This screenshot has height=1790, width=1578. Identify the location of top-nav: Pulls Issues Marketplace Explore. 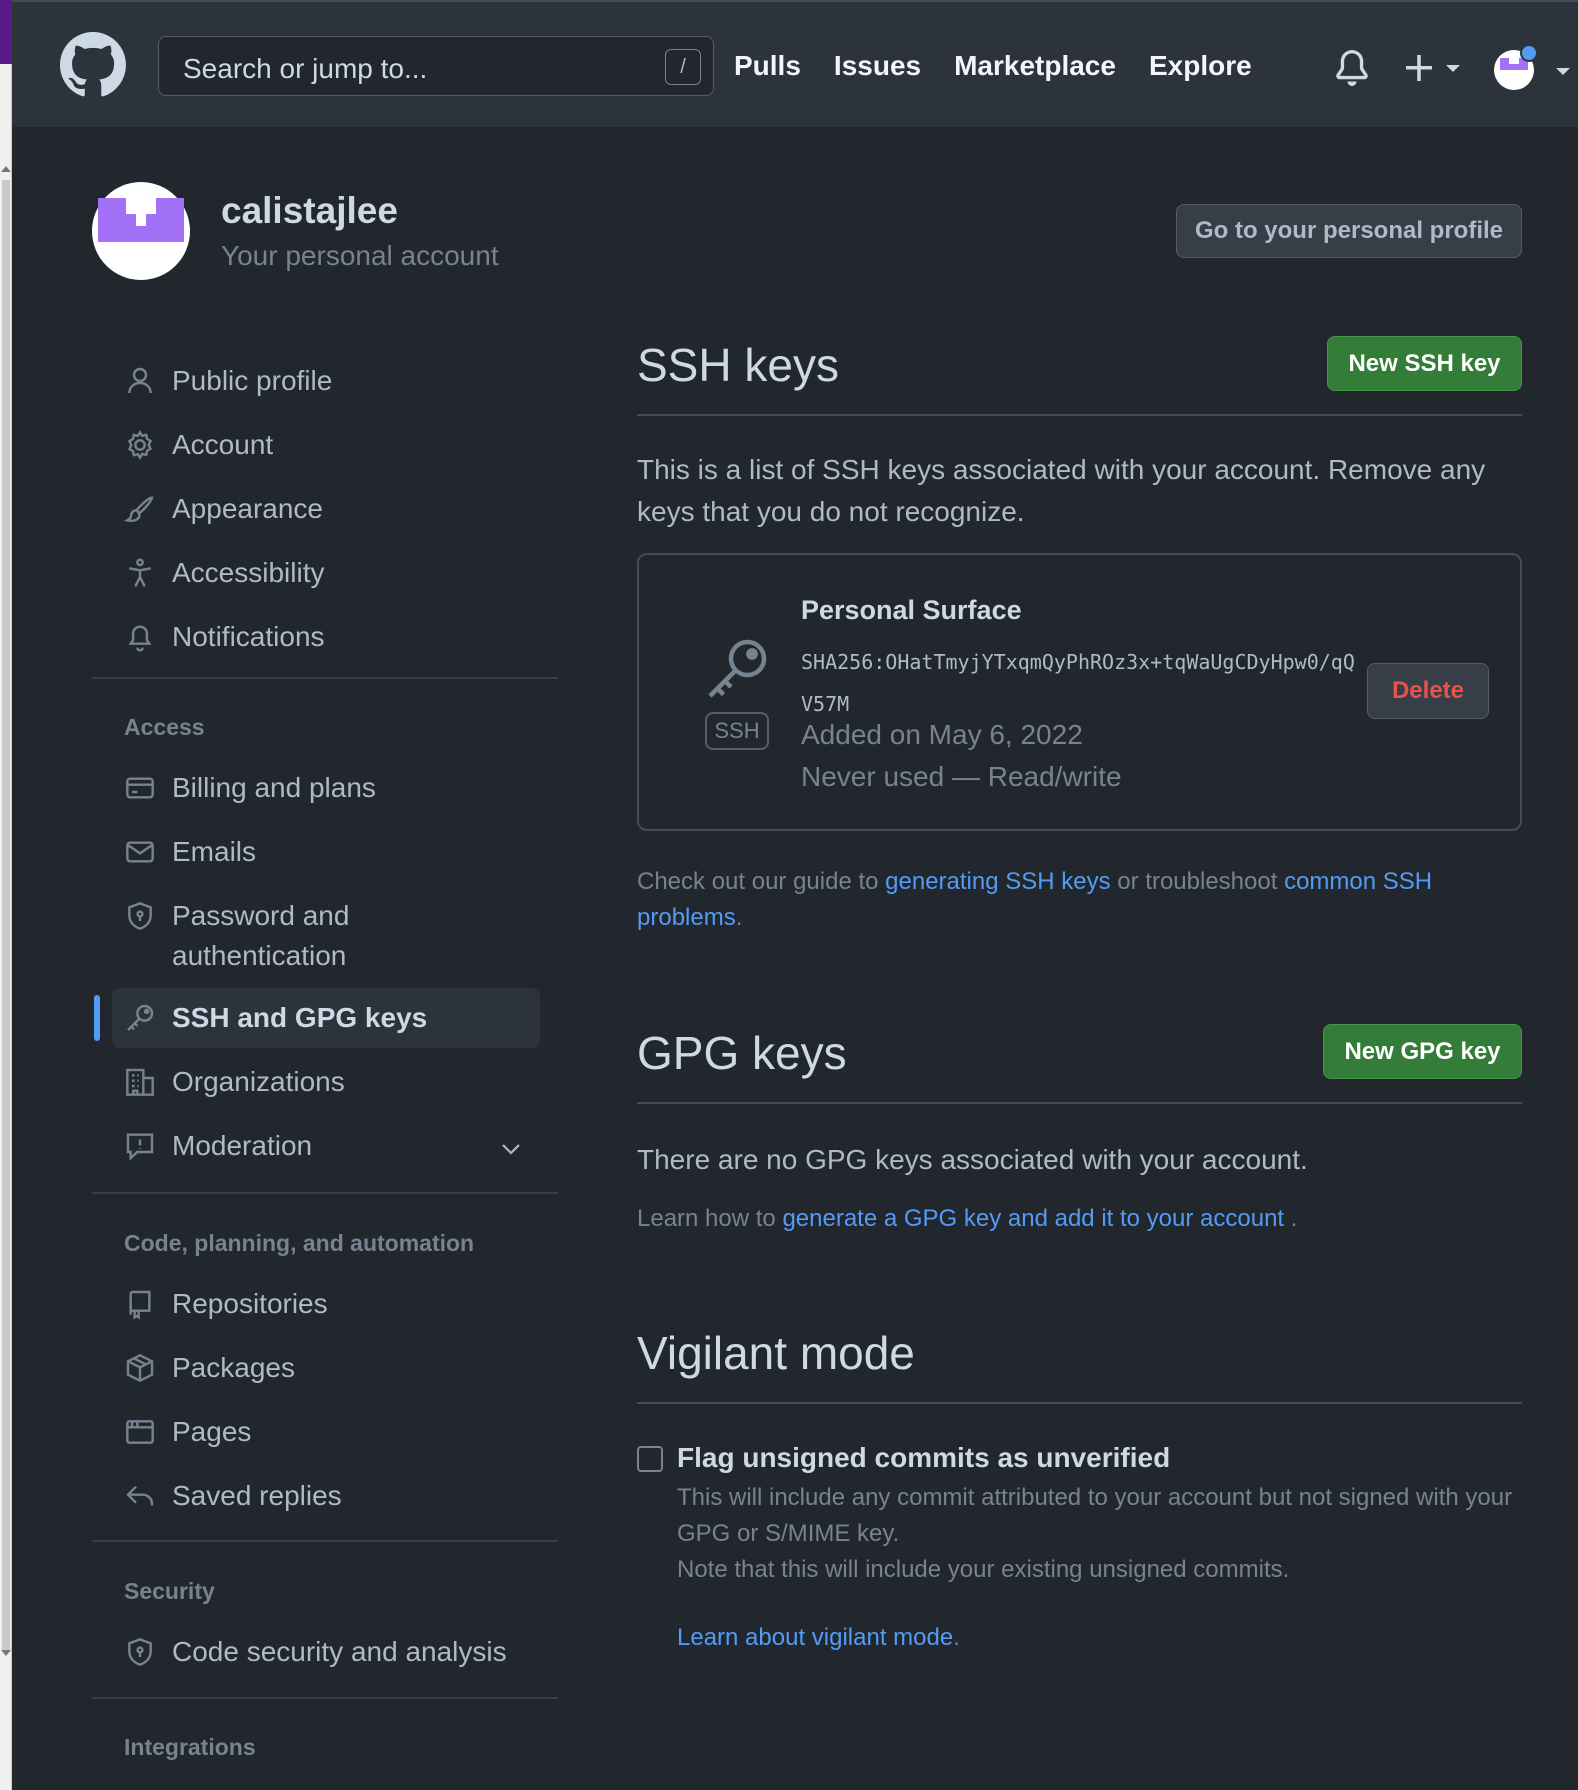
(1009, 66).